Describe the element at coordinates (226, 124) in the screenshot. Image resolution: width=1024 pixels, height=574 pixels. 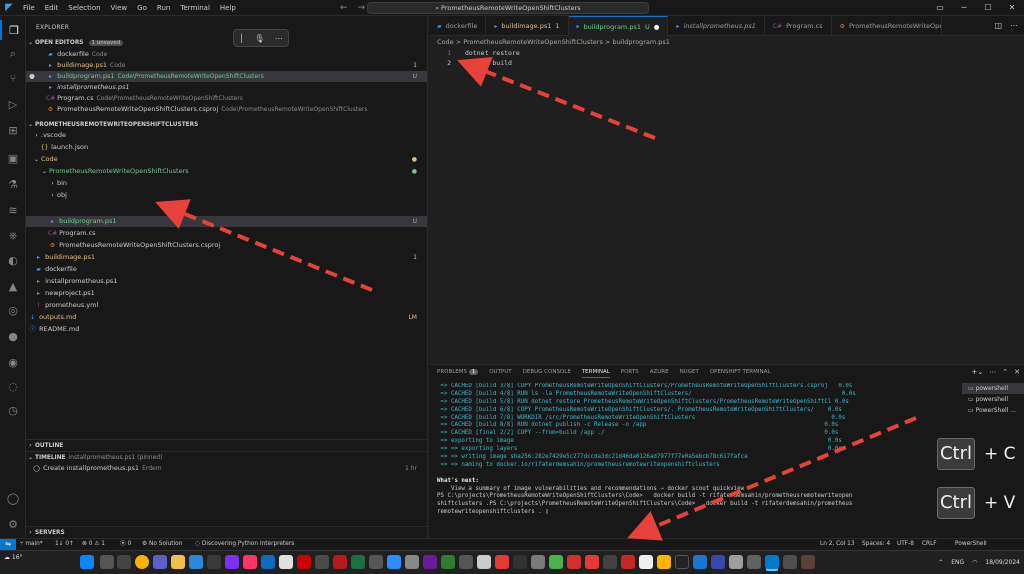
I see `workspace-folder-header: ⌄ PROMETHEUSREMOTEWRITEOPENSHIFTCLUSTERS` at that location.